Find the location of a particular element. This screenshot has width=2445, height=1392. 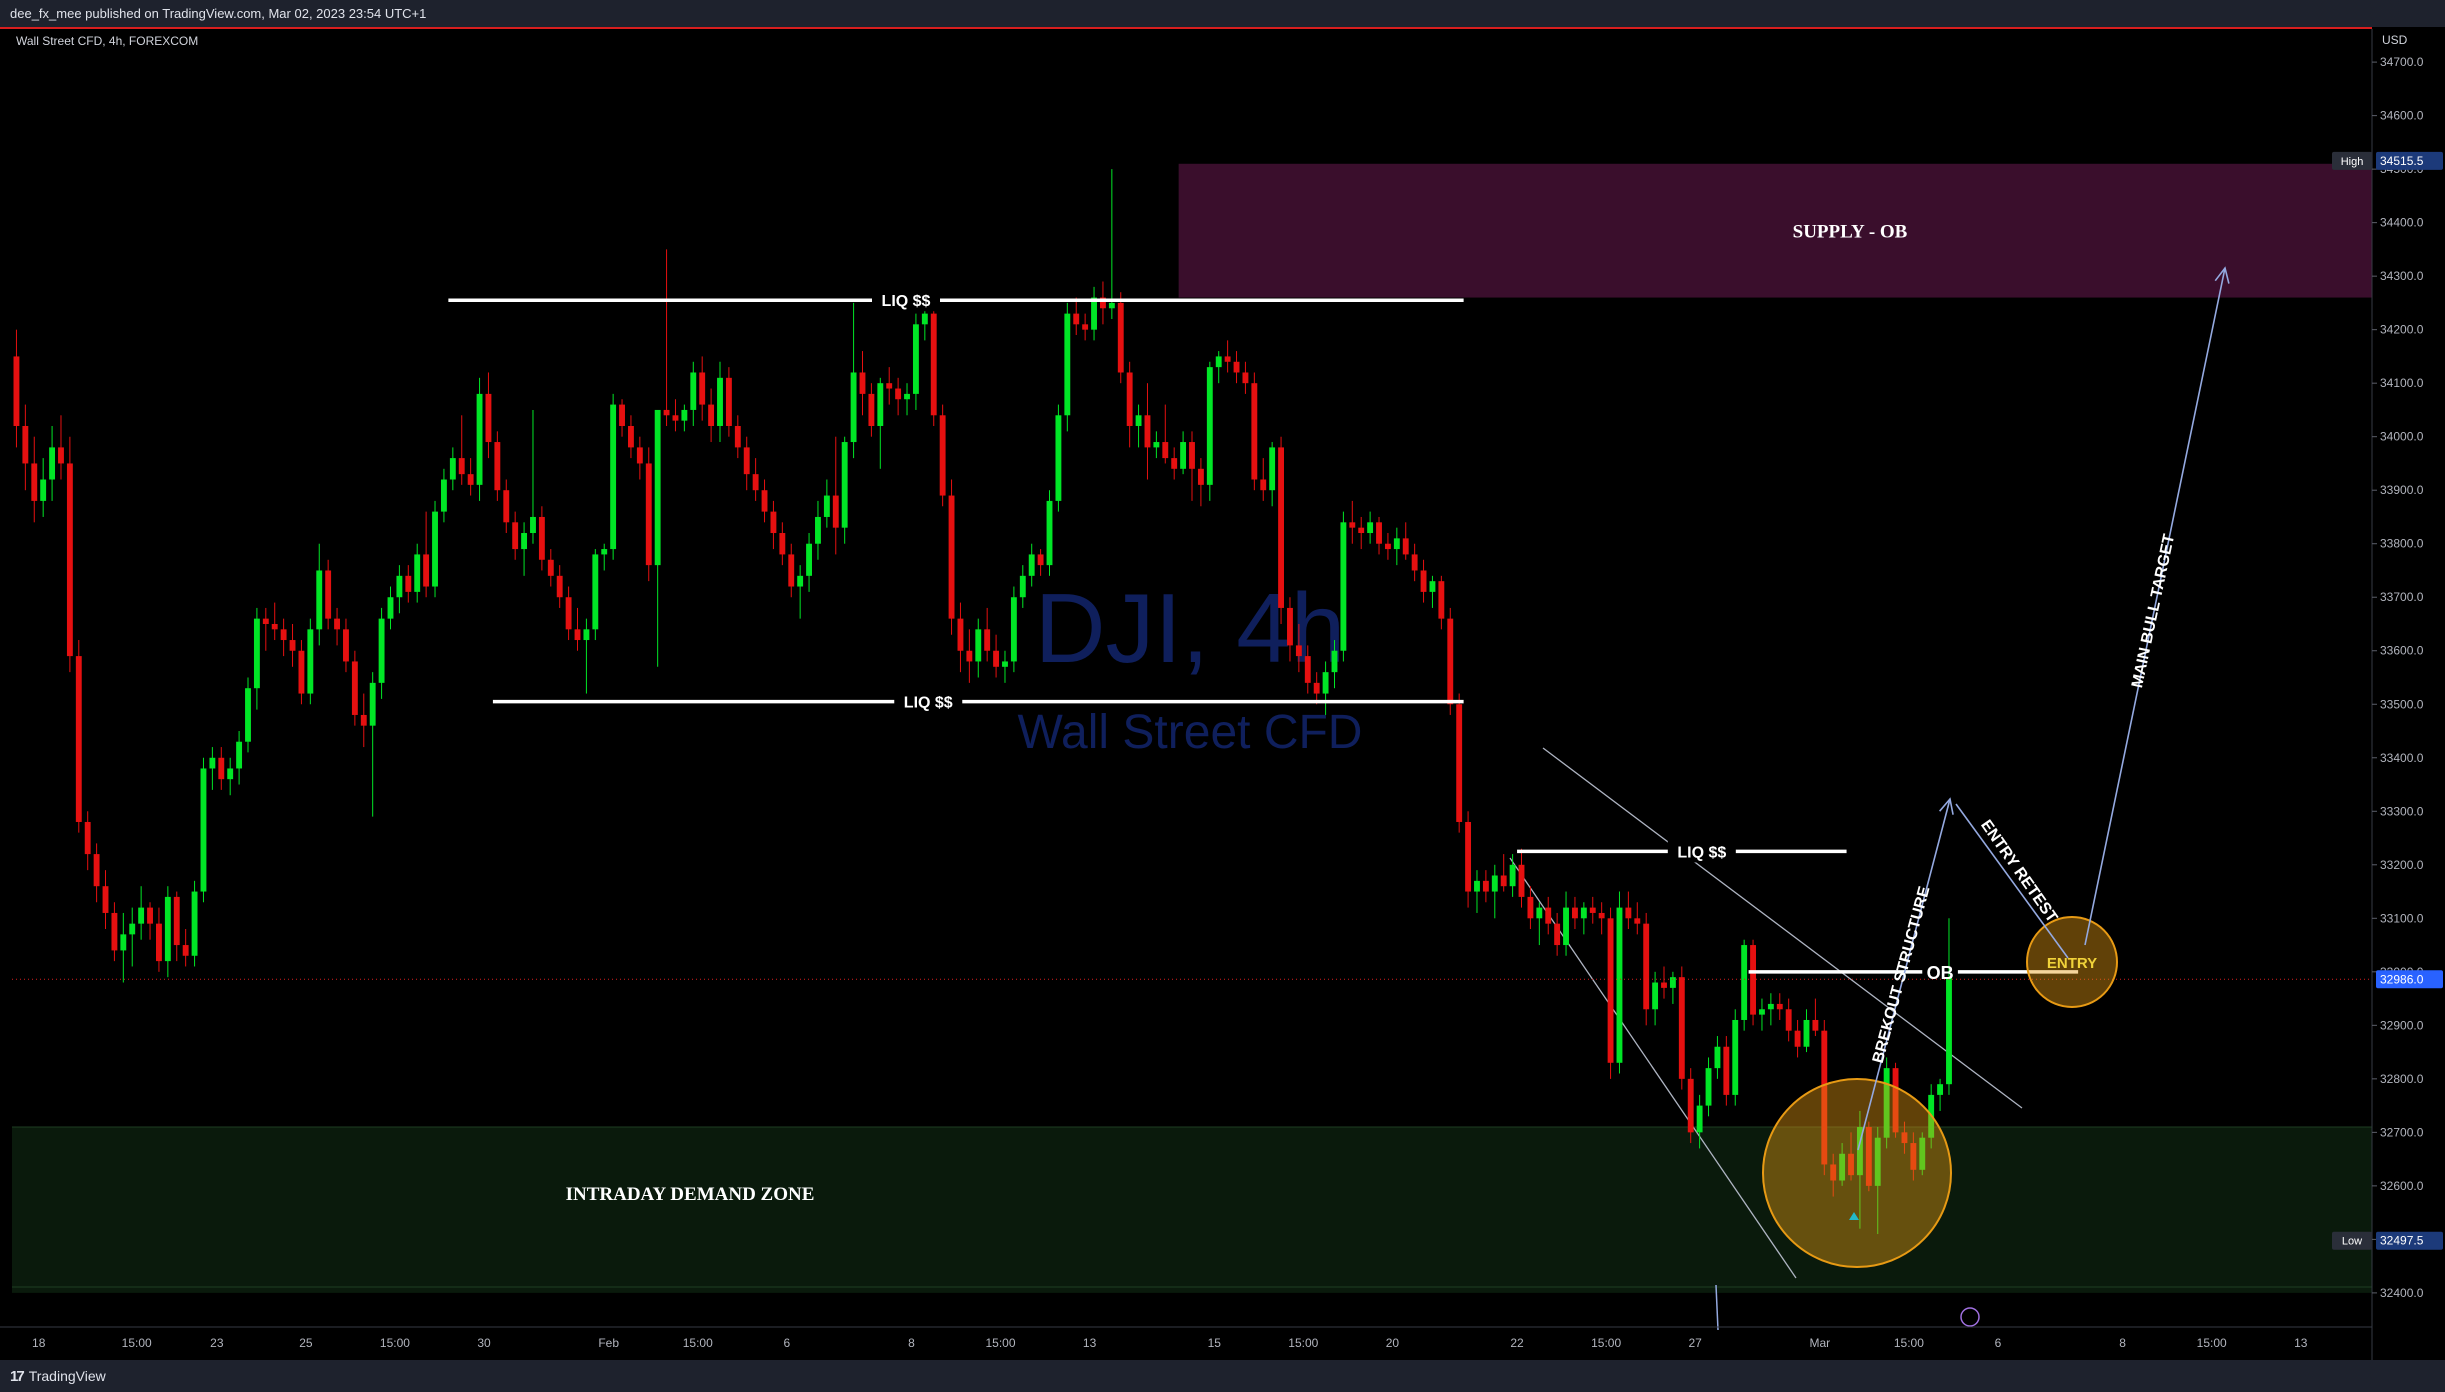

time-tick-label: 27 is located at coordinates (1695, 1343).